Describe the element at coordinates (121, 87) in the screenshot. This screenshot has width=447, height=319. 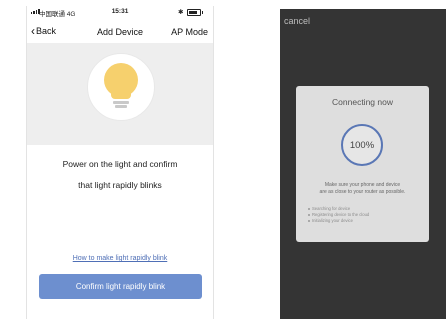
I see `lightbulb-icon` at that location.